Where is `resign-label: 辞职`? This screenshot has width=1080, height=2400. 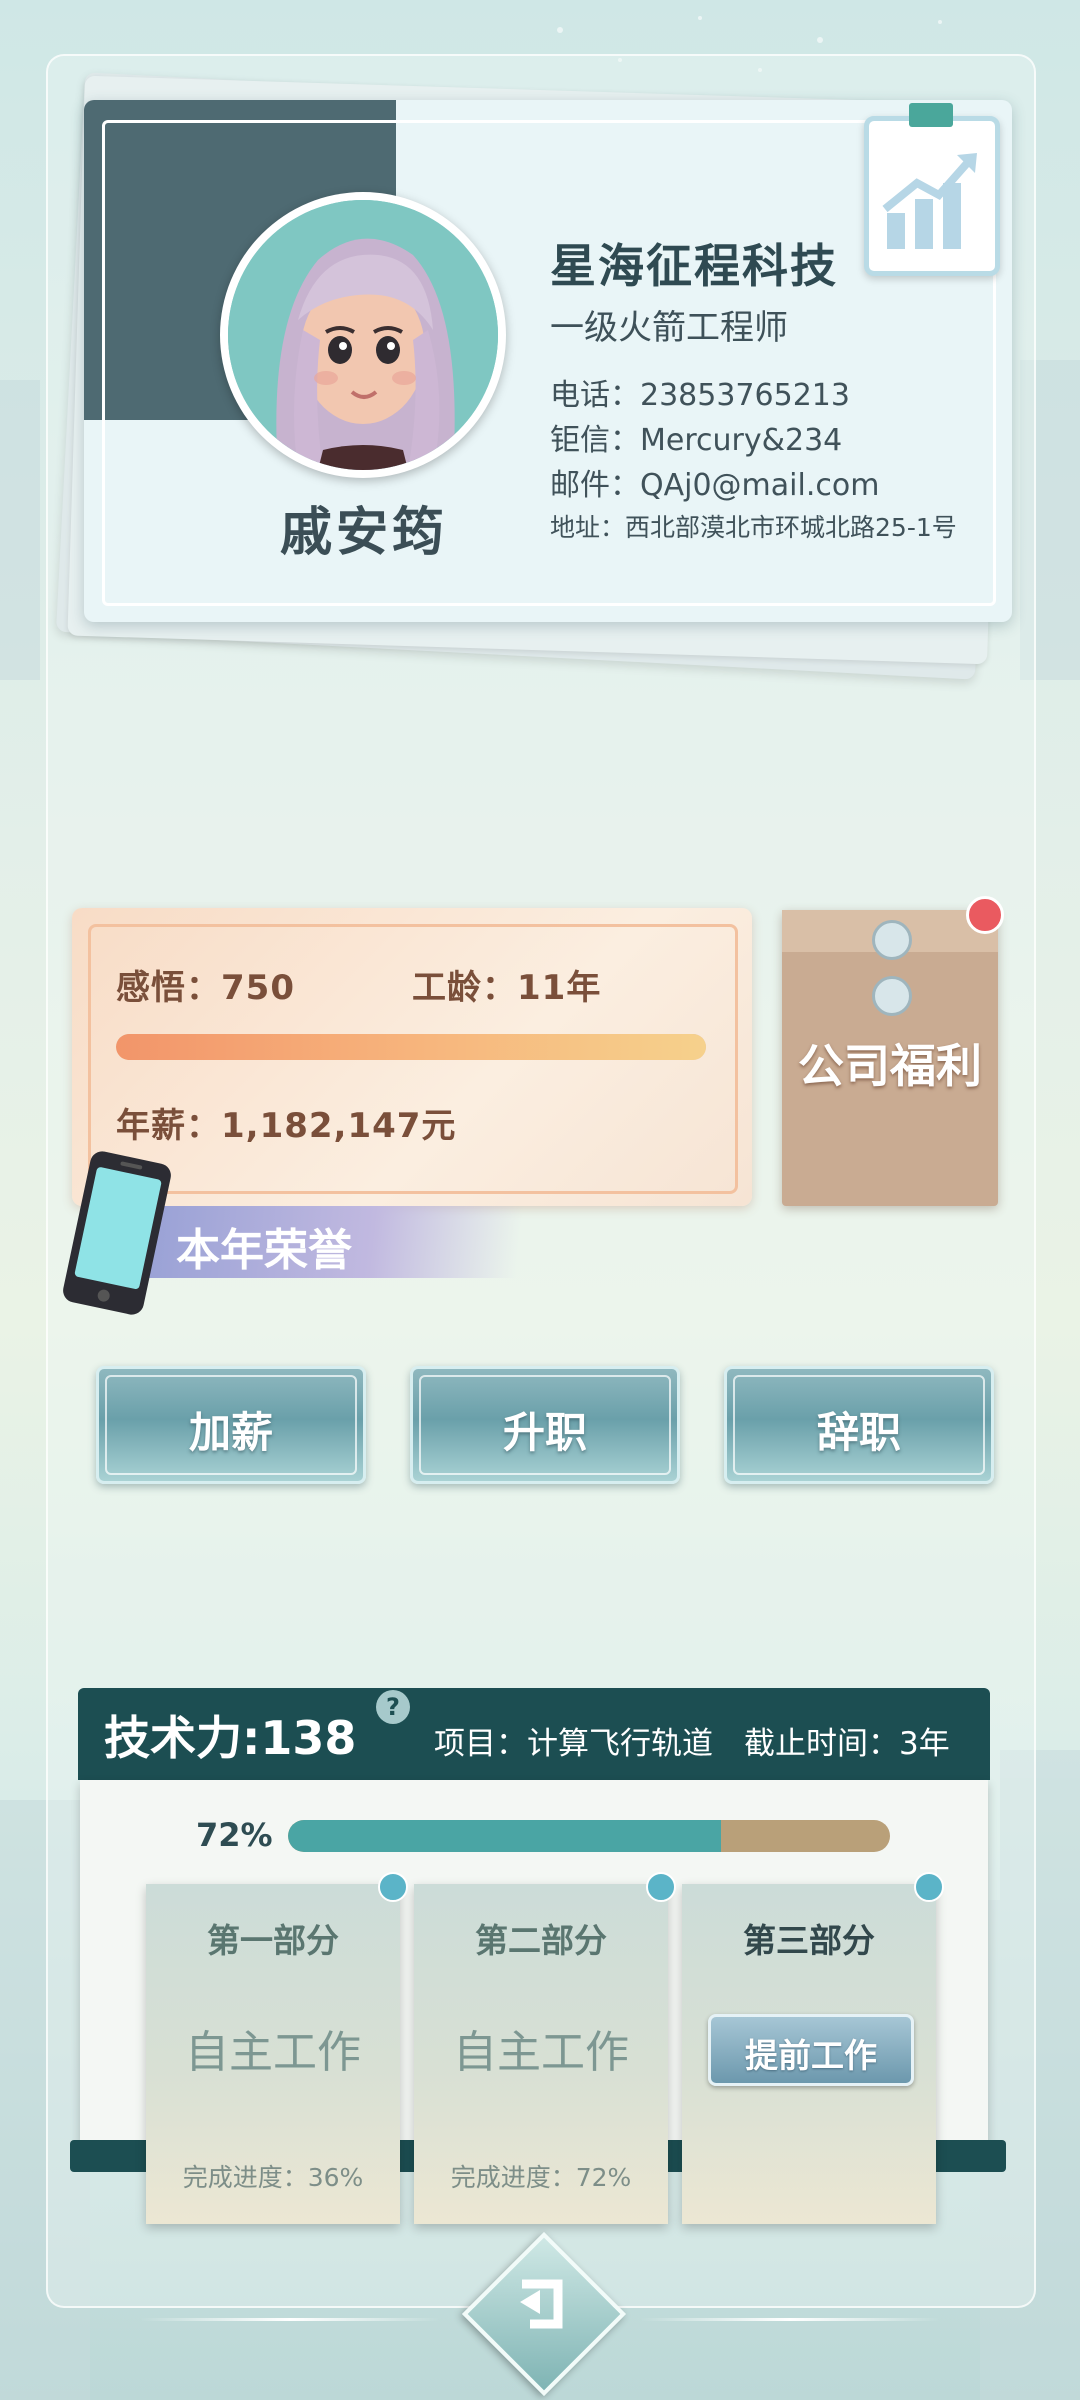 resign-label: 辞职 is located at coordinates (858, 1432).